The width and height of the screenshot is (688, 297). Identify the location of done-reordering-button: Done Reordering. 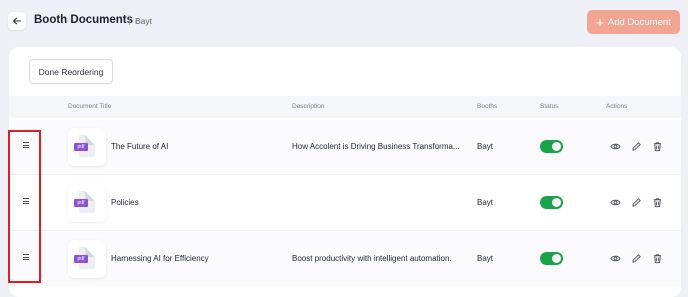
(71, 71).